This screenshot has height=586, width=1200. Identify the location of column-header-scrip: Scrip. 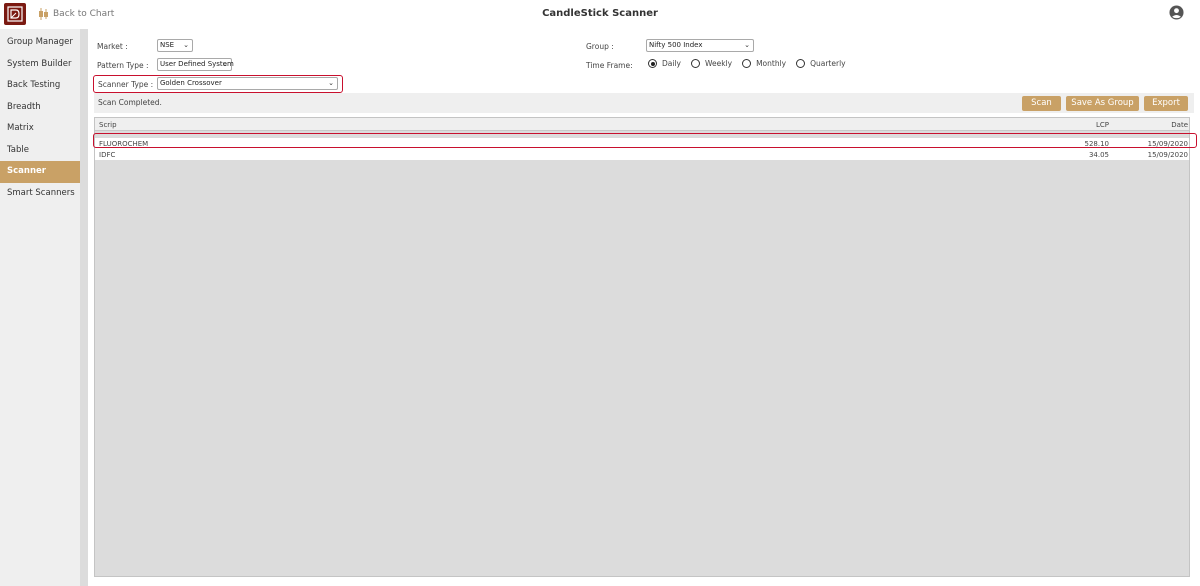
(108, 125).